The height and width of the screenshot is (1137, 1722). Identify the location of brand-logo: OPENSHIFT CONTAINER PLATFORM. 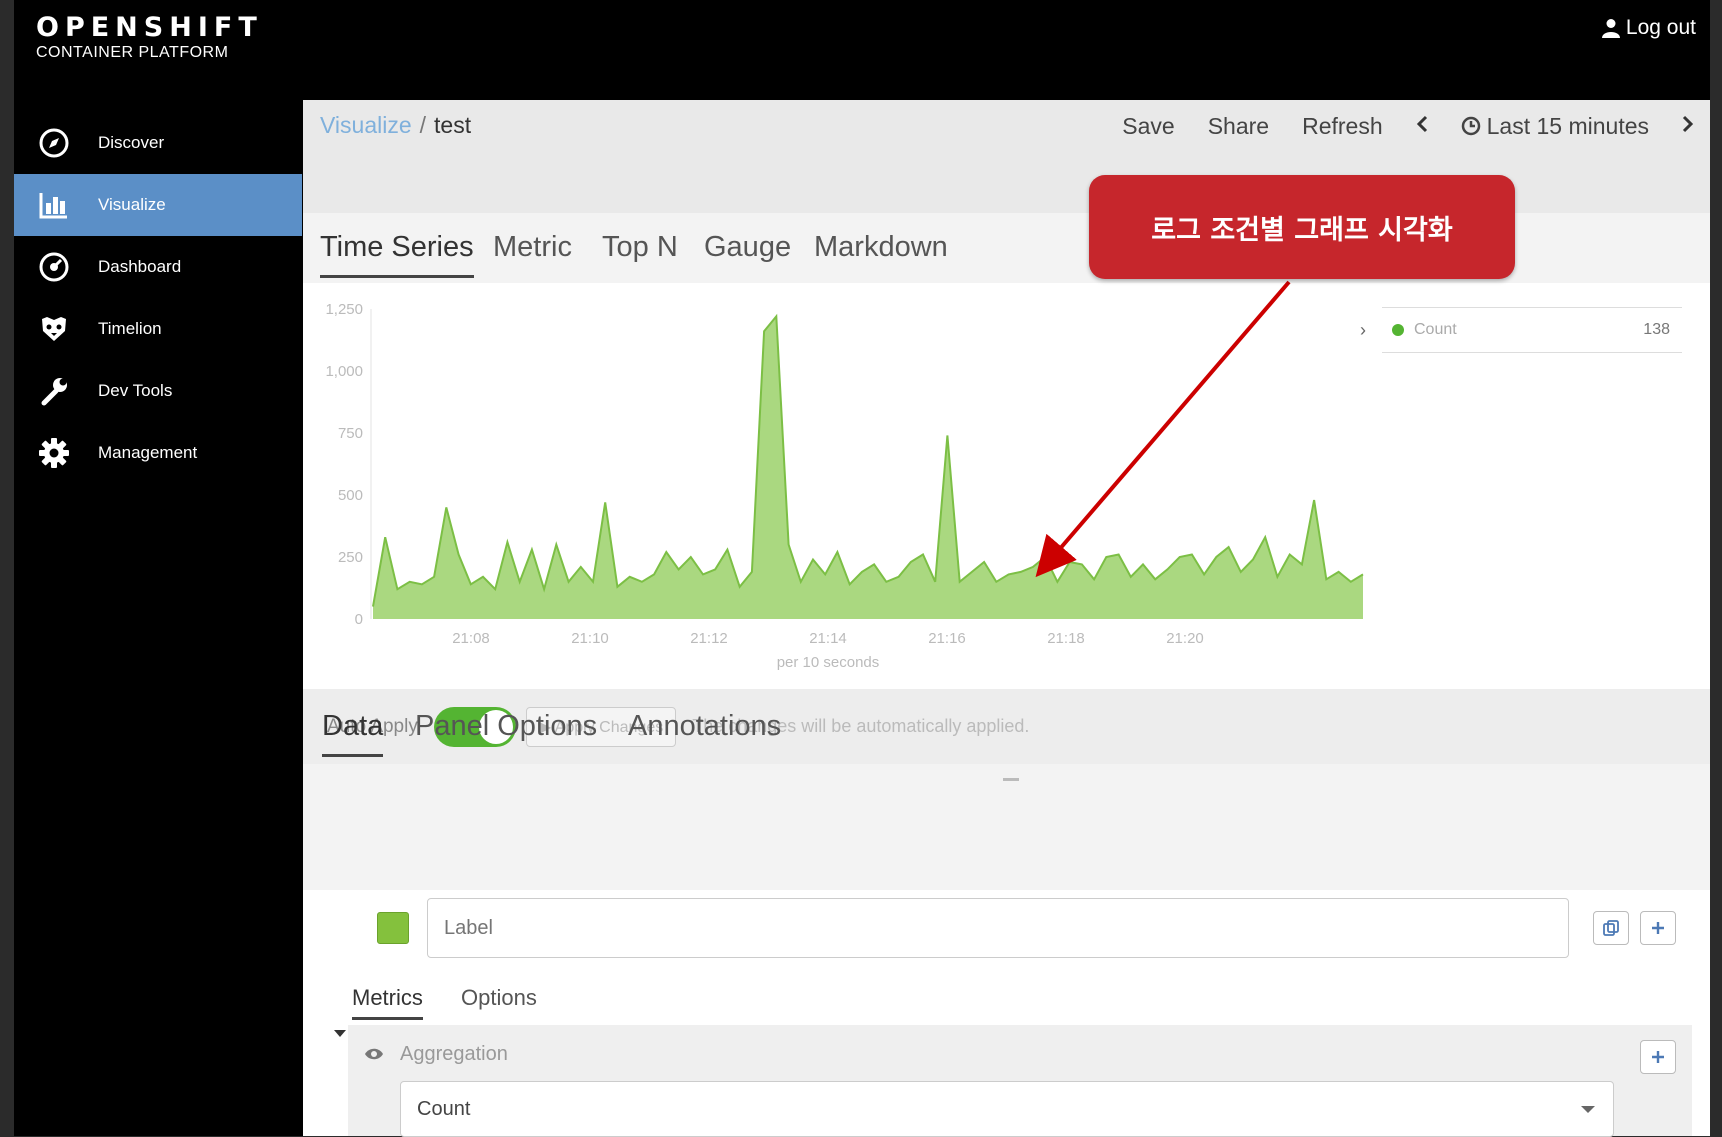
(149, 37).